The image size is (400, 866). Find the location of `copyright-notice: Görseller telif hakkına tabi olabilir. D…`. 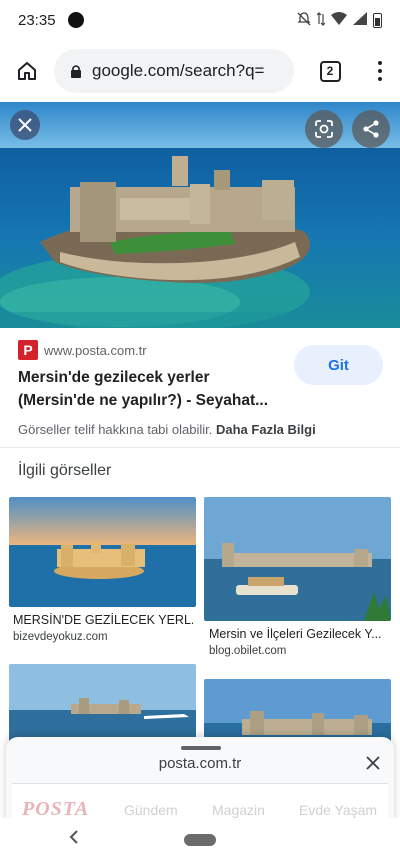

copyright-notice: Görseller telif hakkına tabi olabilir. D… is located at coordinates (167, 429).